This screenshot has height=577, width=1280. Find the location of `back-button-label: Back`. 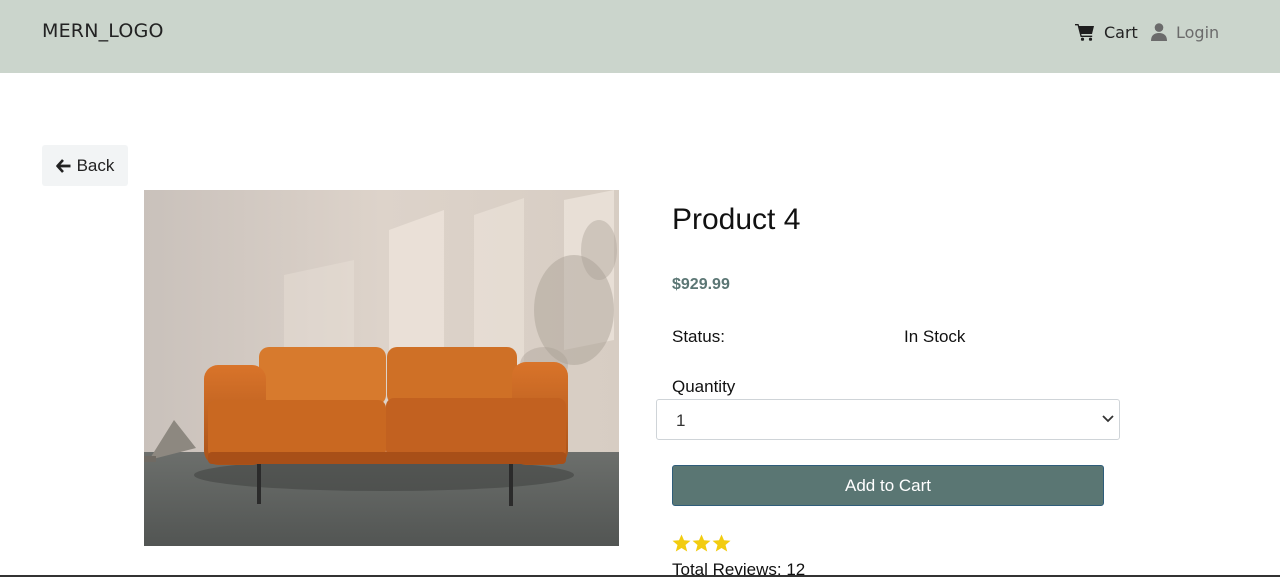

back-button-label: Back is located at coordinates (95, 165).